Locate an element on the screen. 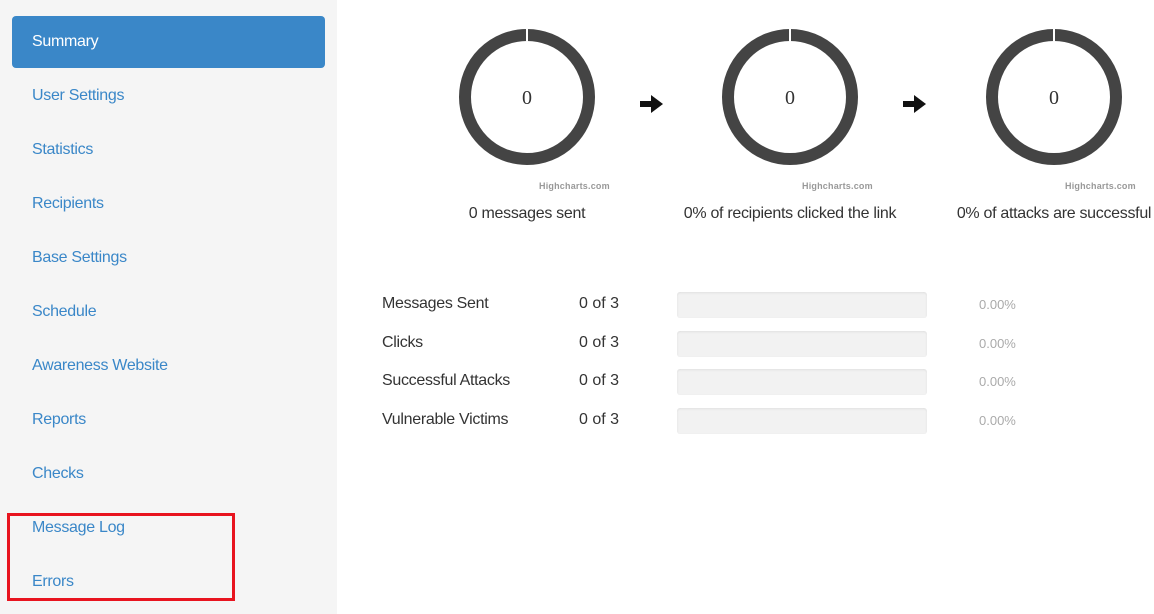 The height and width of the screenshot is (614, 1154). gauge-caption: 0% of attacks are successful is located at coordinates (1054, 213).